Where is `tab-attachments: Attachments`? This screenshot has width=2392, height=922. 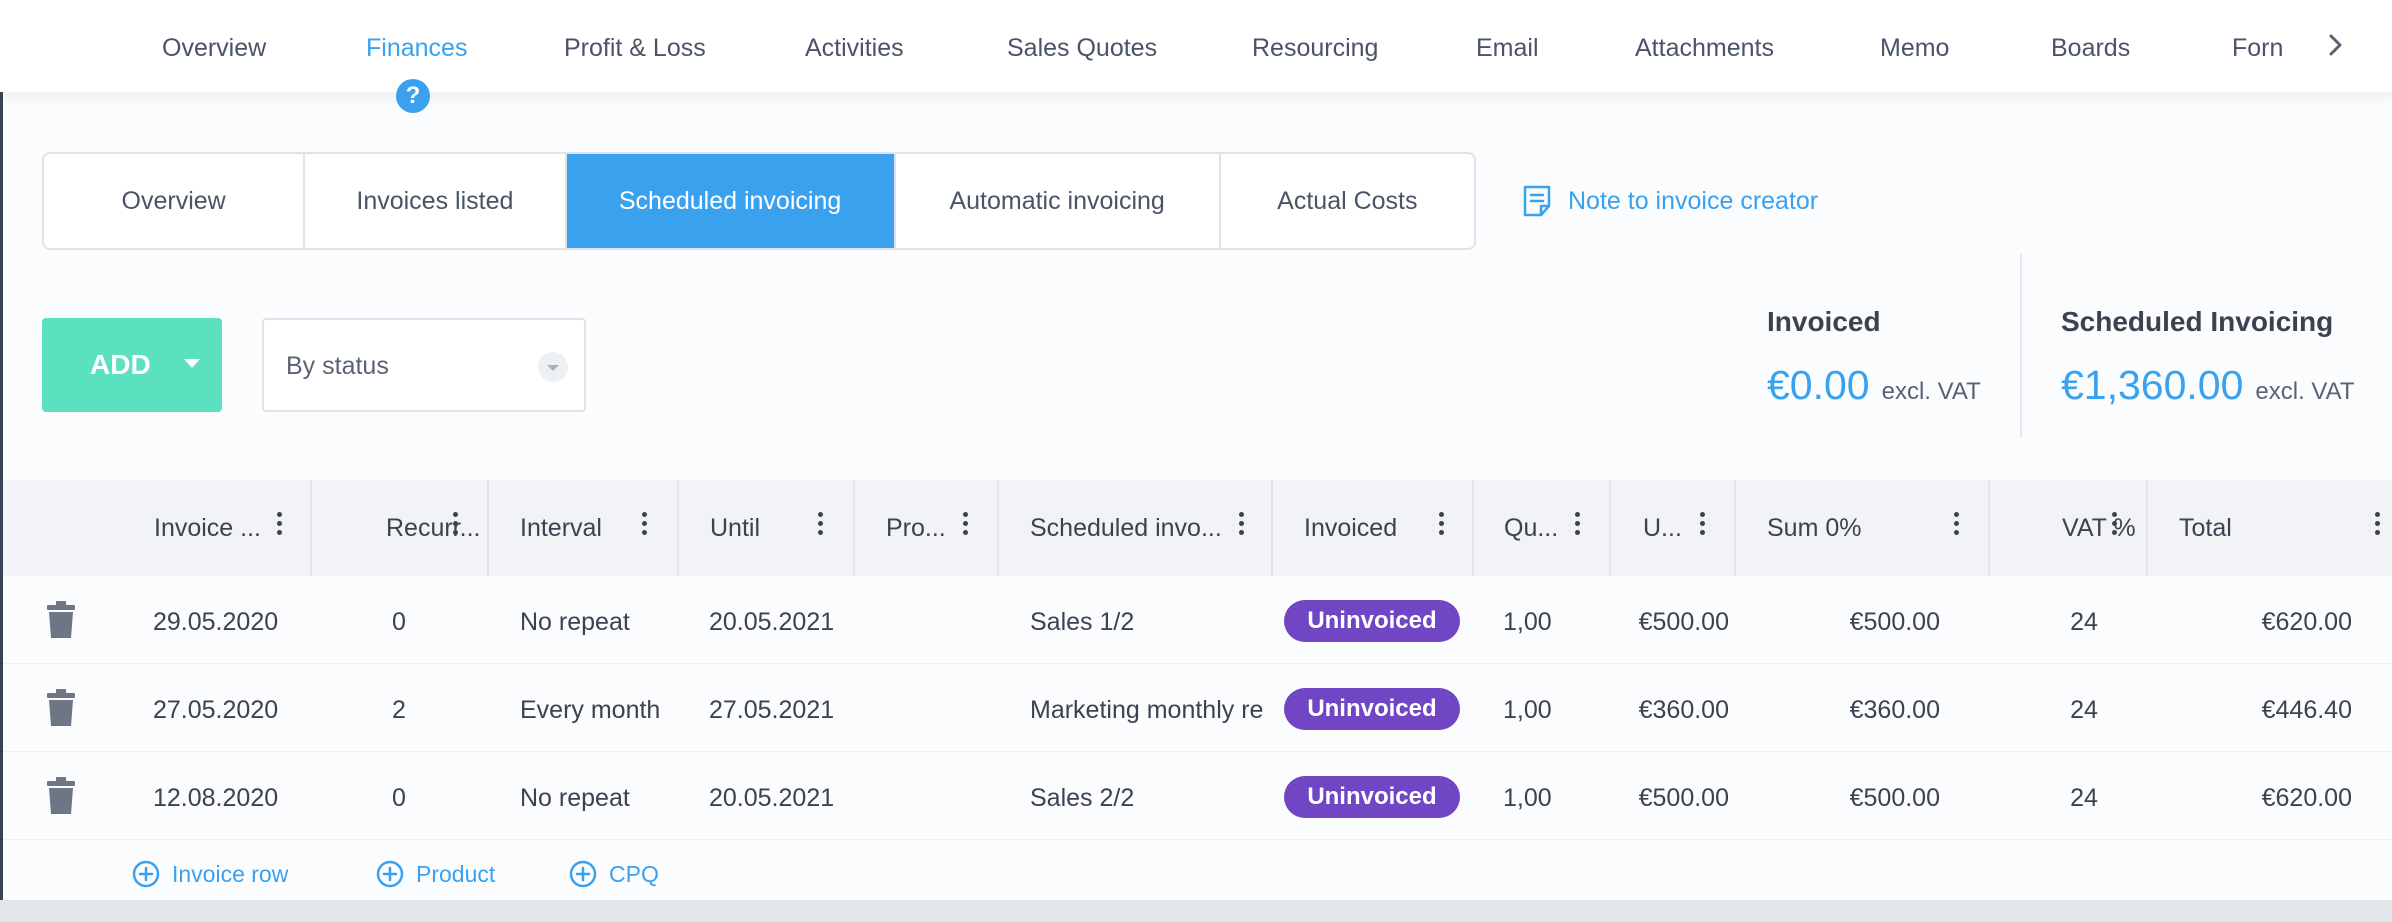
tab-attachments: Attachments is located at coordinates (1704, 48).